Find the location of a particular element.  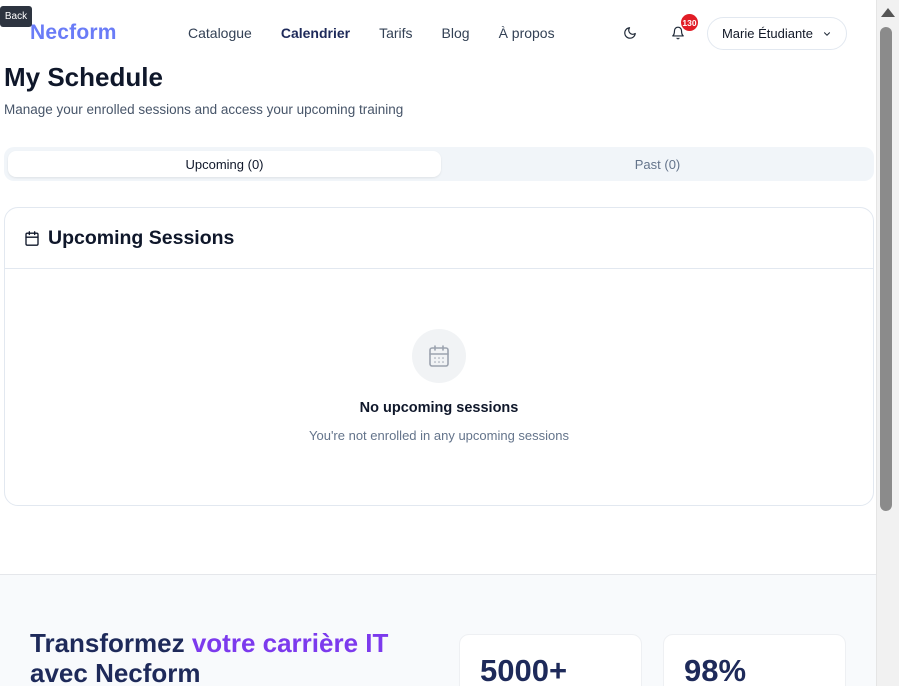

page-title: My Schedule is located at coordinates (83, 77).